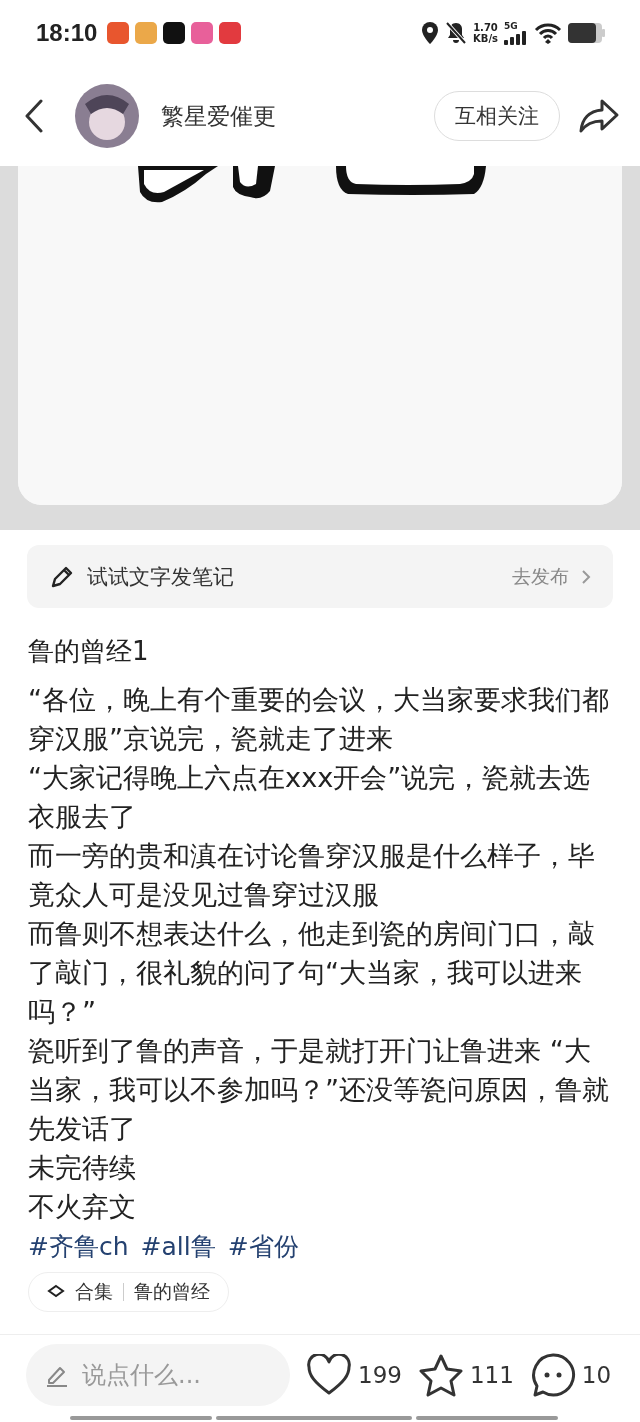 This screenshot has height=1422, width=640. I want to click on comments-button: 10, so click(570, 1374).